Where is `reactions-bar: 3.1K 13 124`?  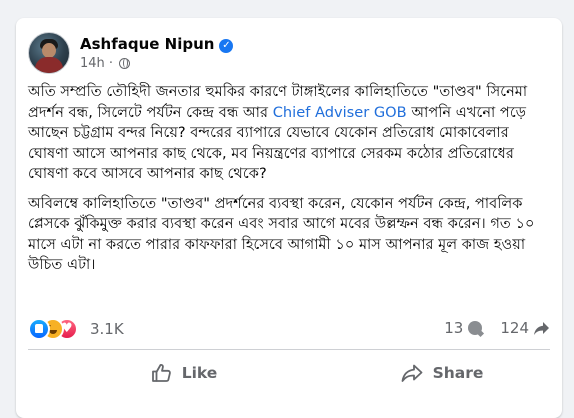
reactions-bar: 3.1K 13 124 is located at coordinates (289, 328).